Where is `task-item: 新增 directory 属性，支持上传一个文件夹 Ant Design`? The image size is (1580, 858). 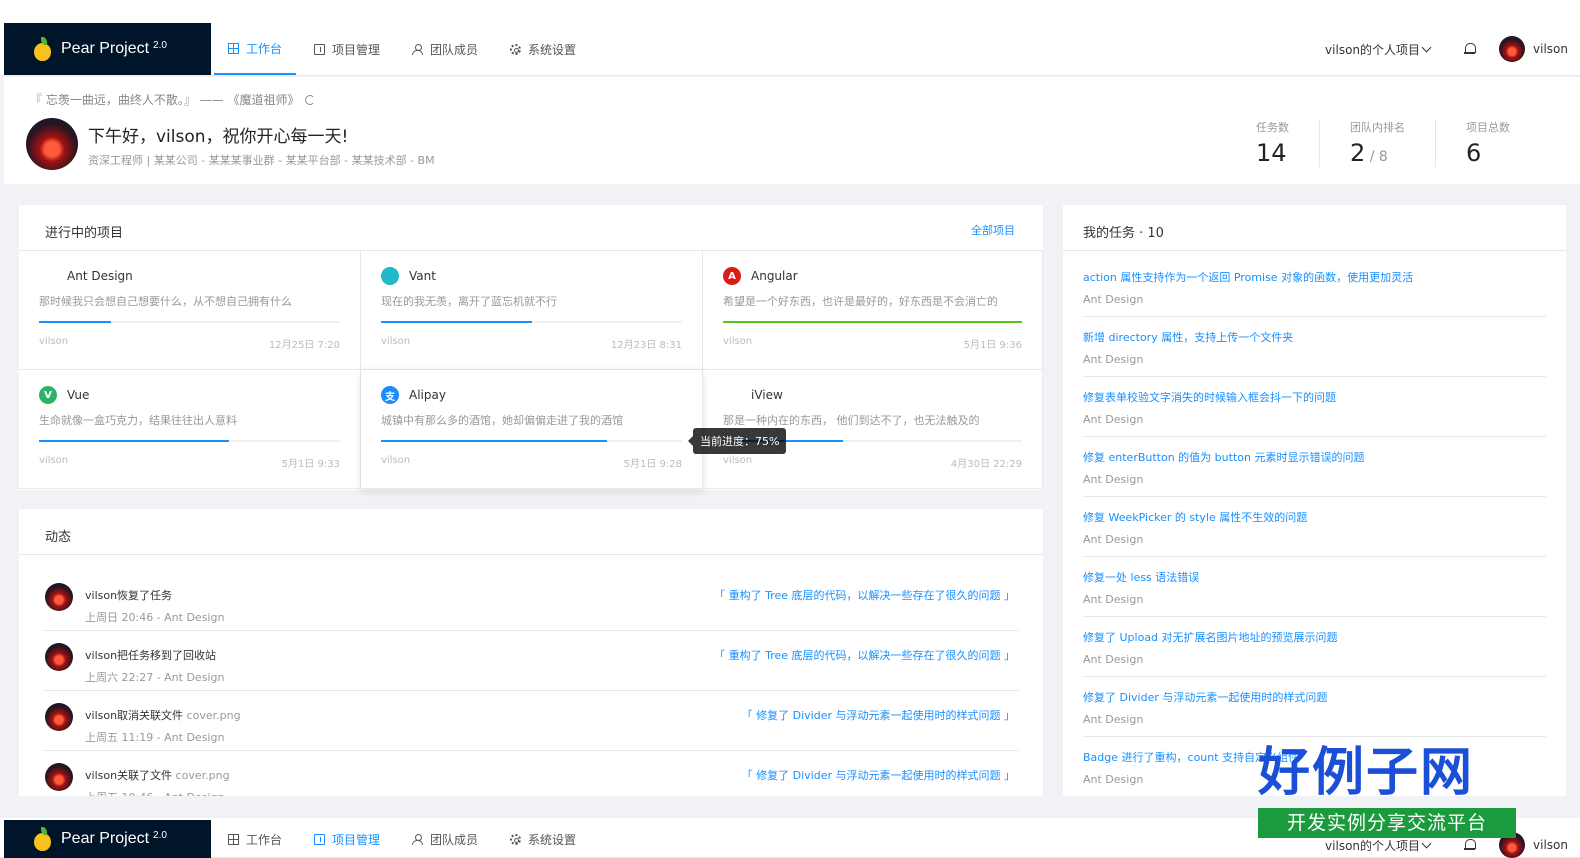 task-item: 新增 directory 属性，支持上传一个文件夹 Ant Design is located at coordinates (1314, 347).